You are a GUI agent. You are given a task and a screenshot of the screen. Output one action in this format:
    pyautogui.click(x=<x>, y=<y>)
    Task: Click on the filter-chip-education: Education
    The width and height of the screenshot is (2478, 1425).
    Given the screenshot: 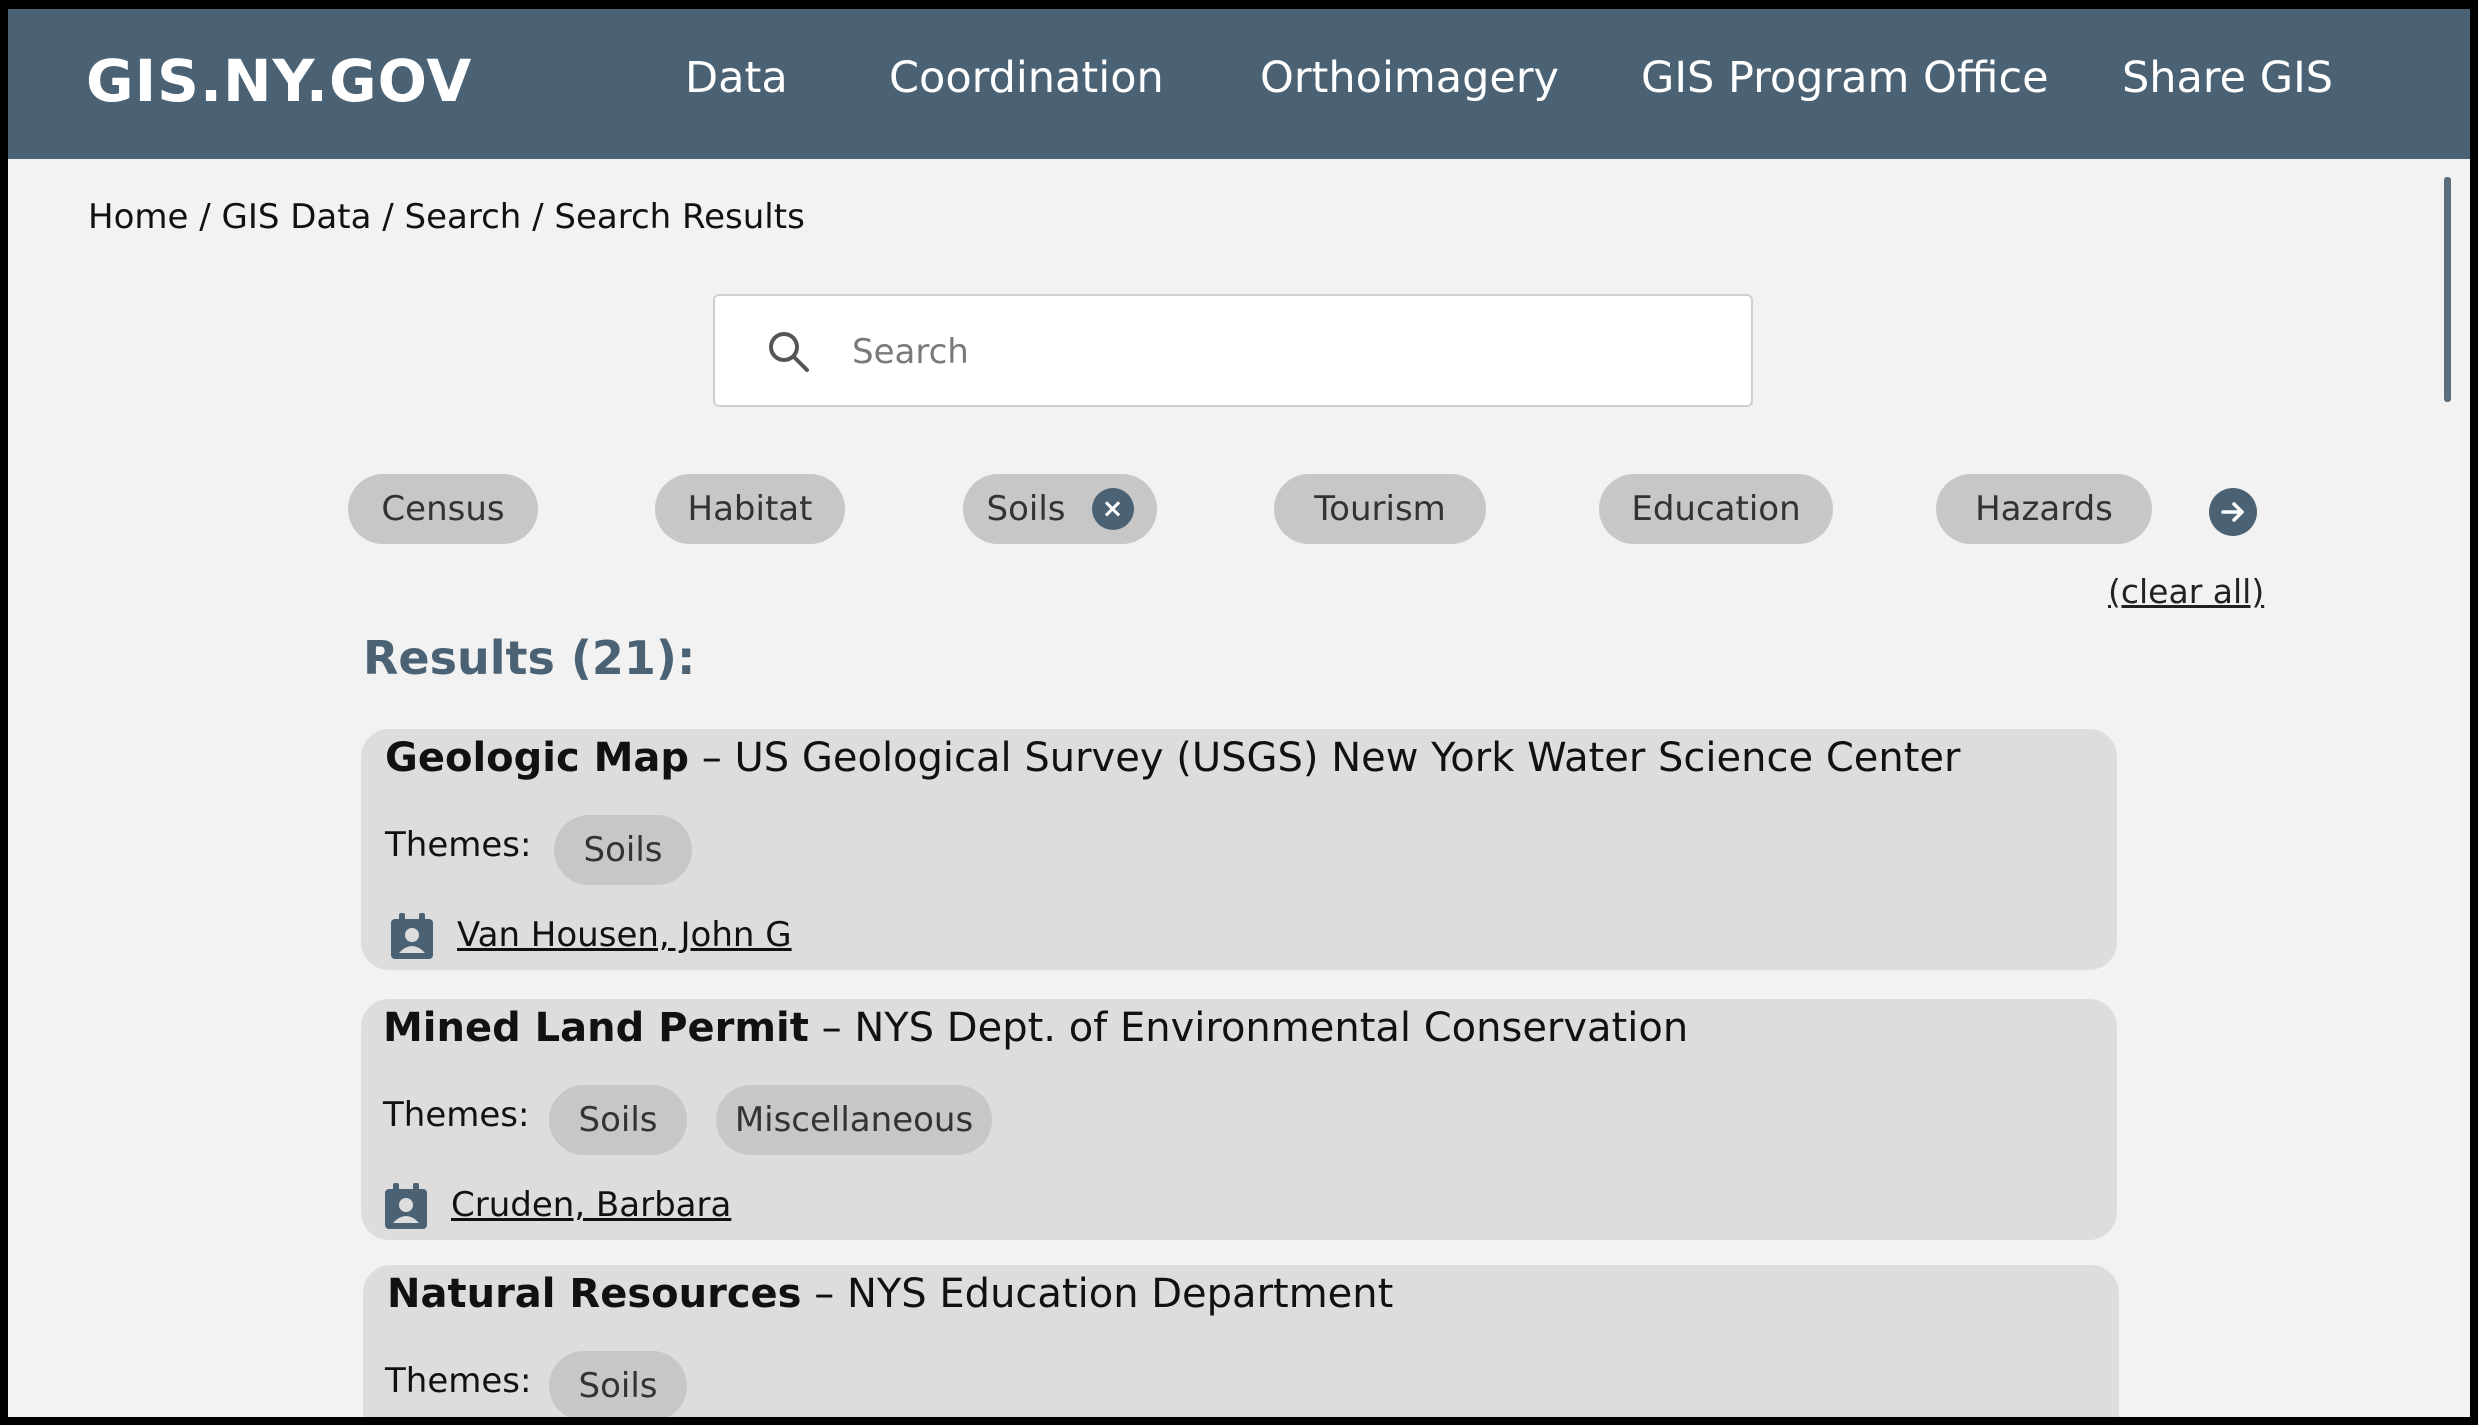 What is the action you would take?
    pyautogui.click(x=1716, y=509)
    